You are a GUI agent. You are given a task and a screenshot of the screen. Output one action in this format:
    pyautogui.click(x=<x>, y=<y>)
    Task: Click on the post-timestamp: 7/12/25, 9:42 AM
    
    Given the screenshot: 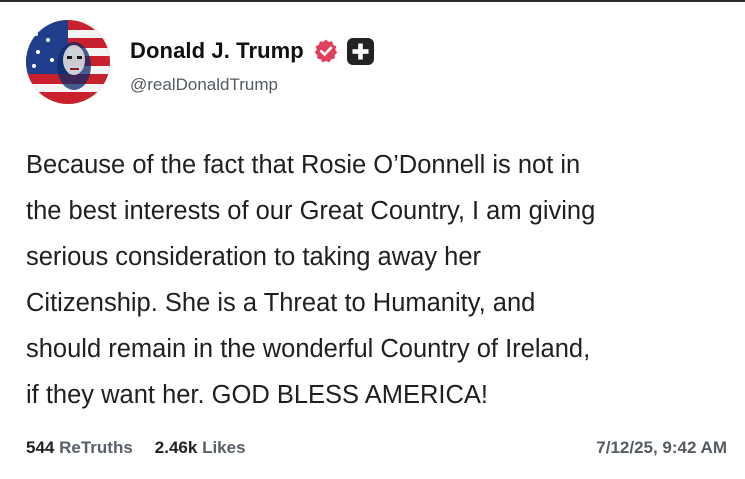 What is the action you would take?
    pyautogui.click(x=661, y=448)
    